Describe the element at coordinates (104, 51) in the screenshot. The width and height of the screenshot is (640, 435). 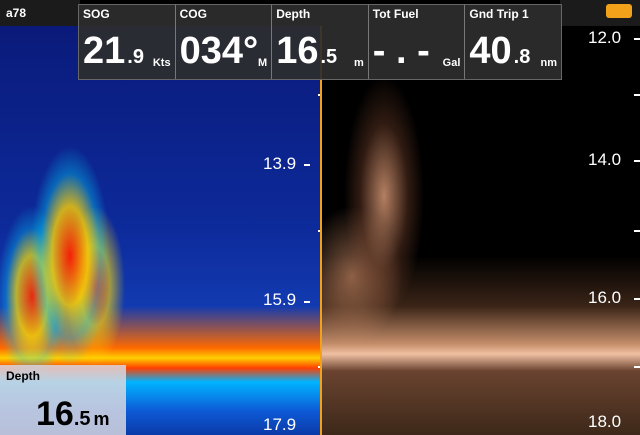
I see `metric-value-main: 21` at that location.